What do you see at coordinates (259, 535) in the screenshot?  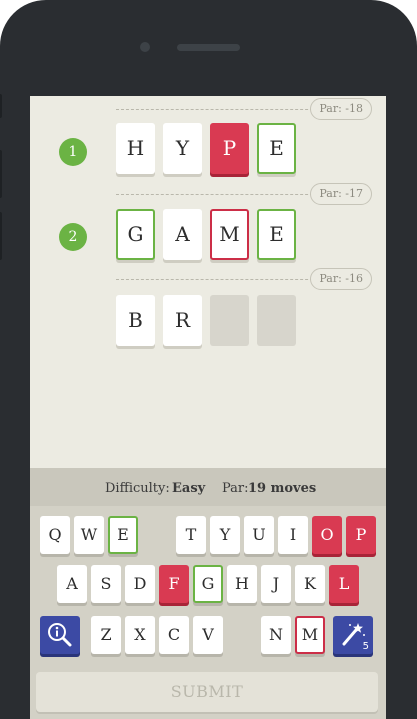 I see `key-u: U` at bounding box center [259, 535].